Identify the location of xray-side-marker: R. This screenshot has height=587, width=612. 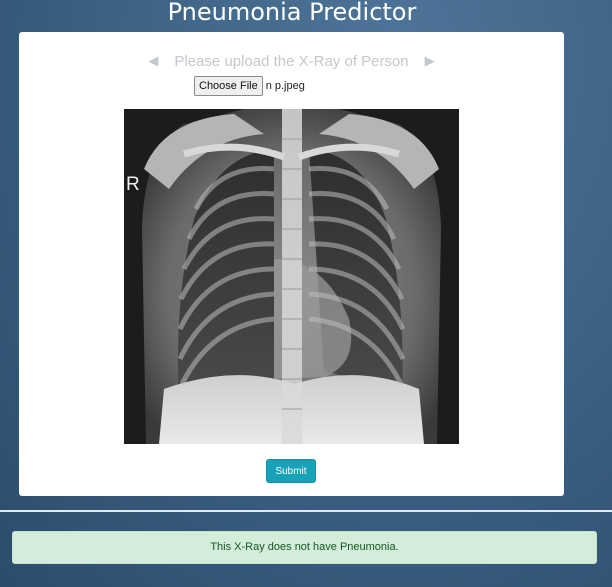
(133, 184).